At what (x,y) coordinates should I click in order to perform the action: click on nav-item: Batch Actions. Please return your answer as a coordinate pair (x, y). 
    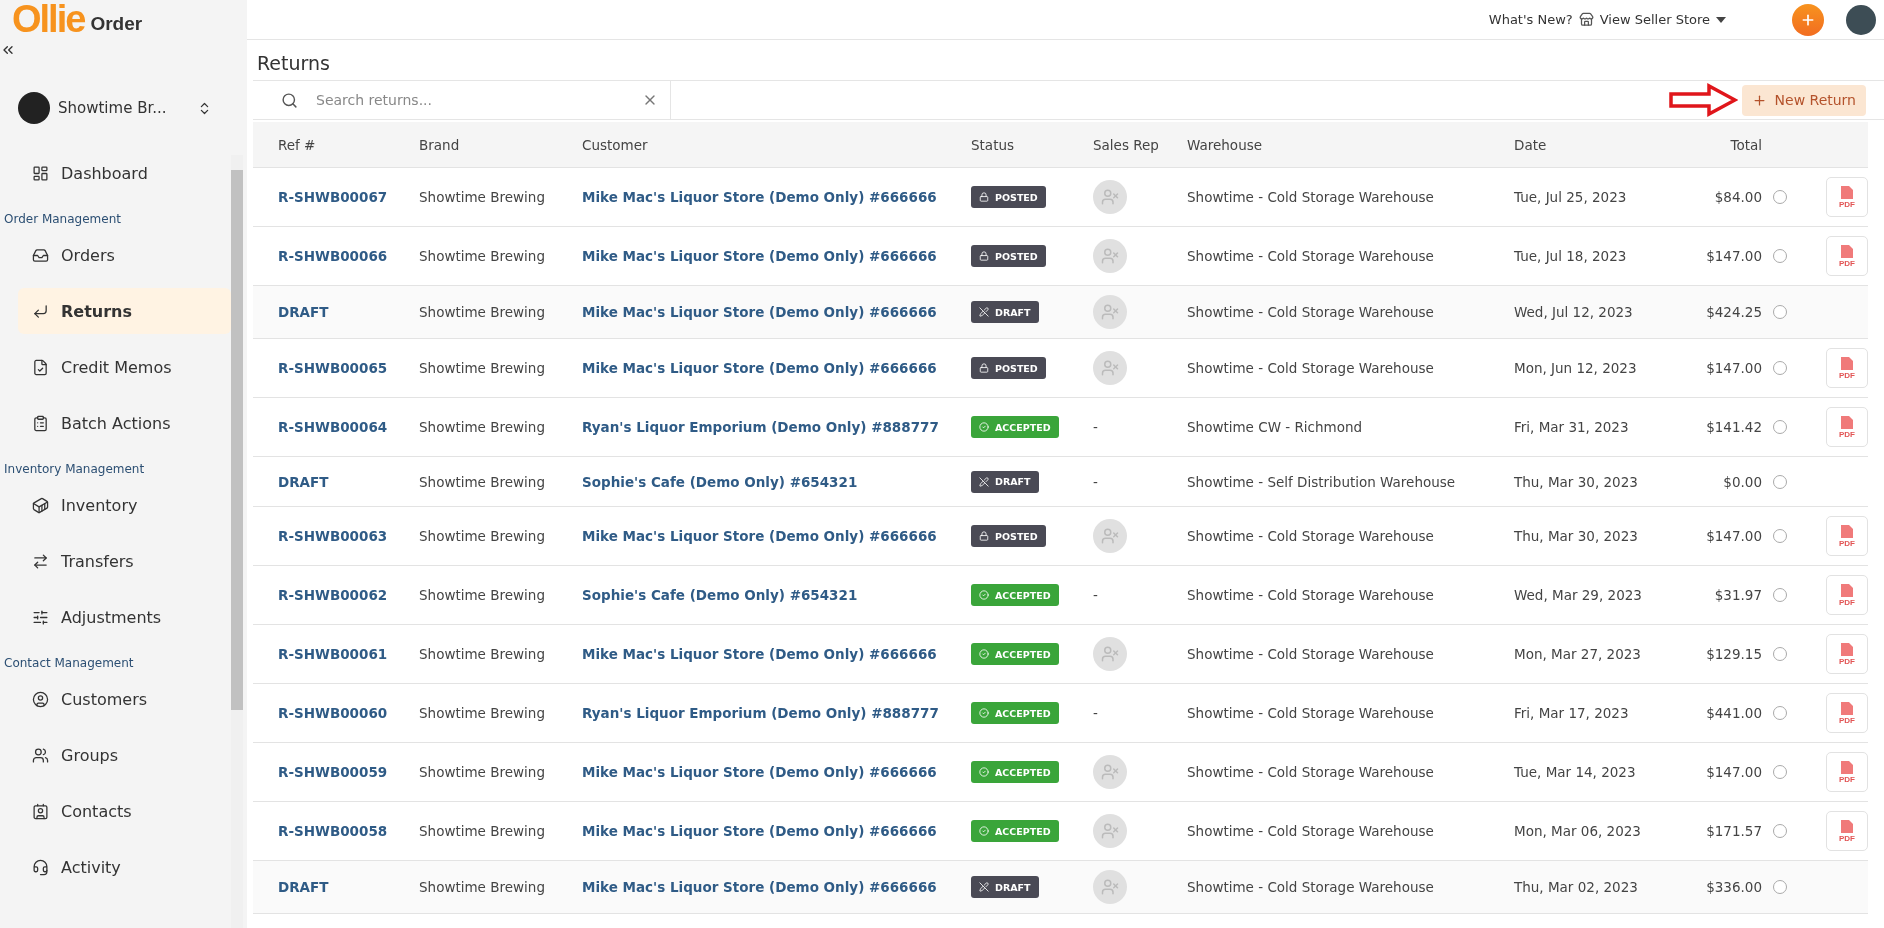
    Looking at the image, I should click on (124, 423).